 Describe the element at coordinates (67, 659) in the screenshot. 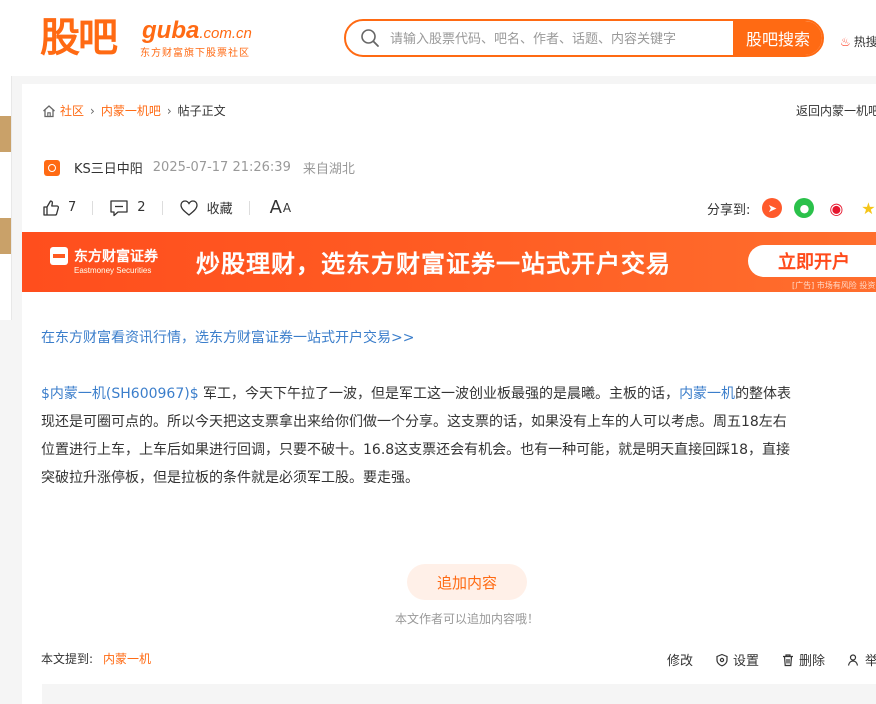

I see `mention-label: 本文提到:` at that location.